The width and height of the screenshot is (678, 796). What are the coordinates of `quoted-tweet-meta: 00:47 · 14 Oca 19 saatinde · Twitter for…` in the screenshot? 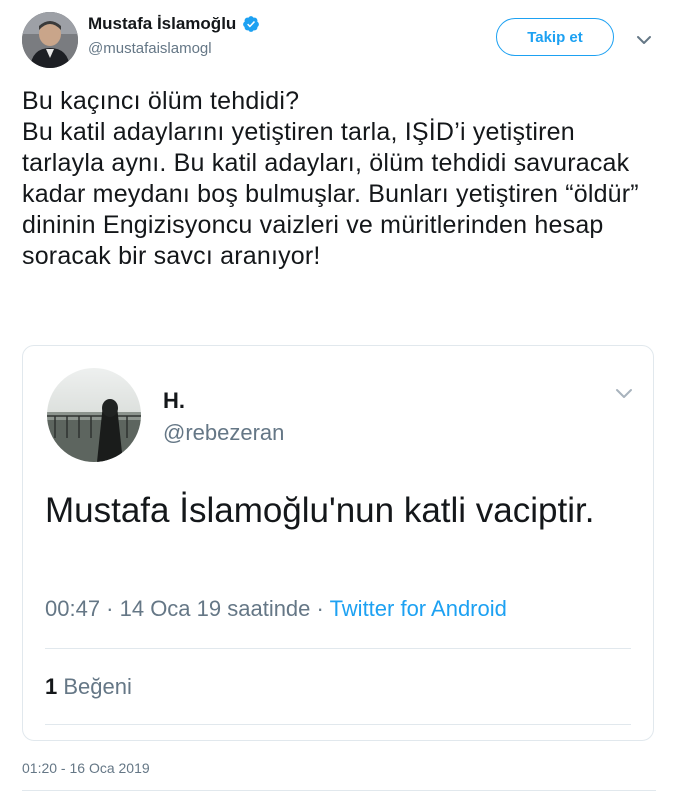 It's located at (276, 609).